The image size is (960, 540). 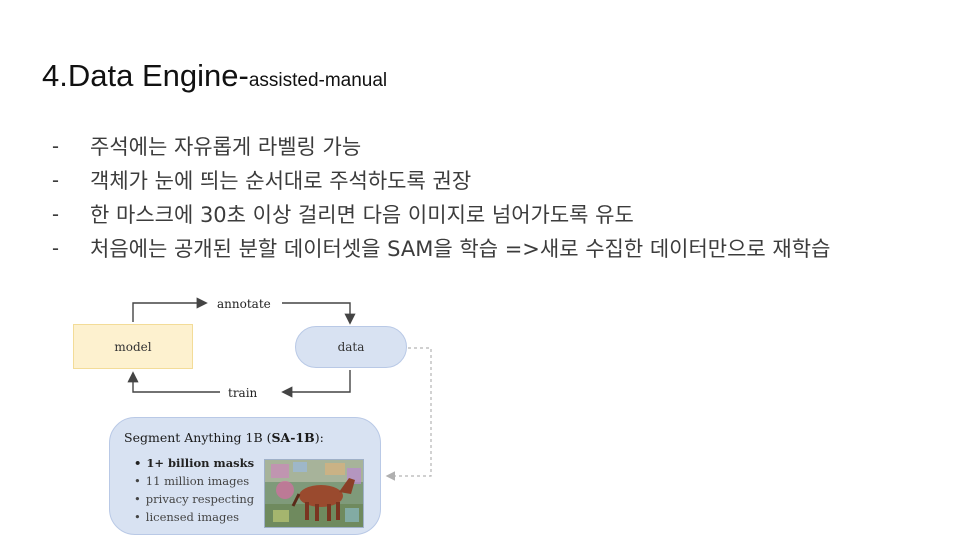 I want to click on dataset-feature-text: 11 million images, so click(x=197, y=481).